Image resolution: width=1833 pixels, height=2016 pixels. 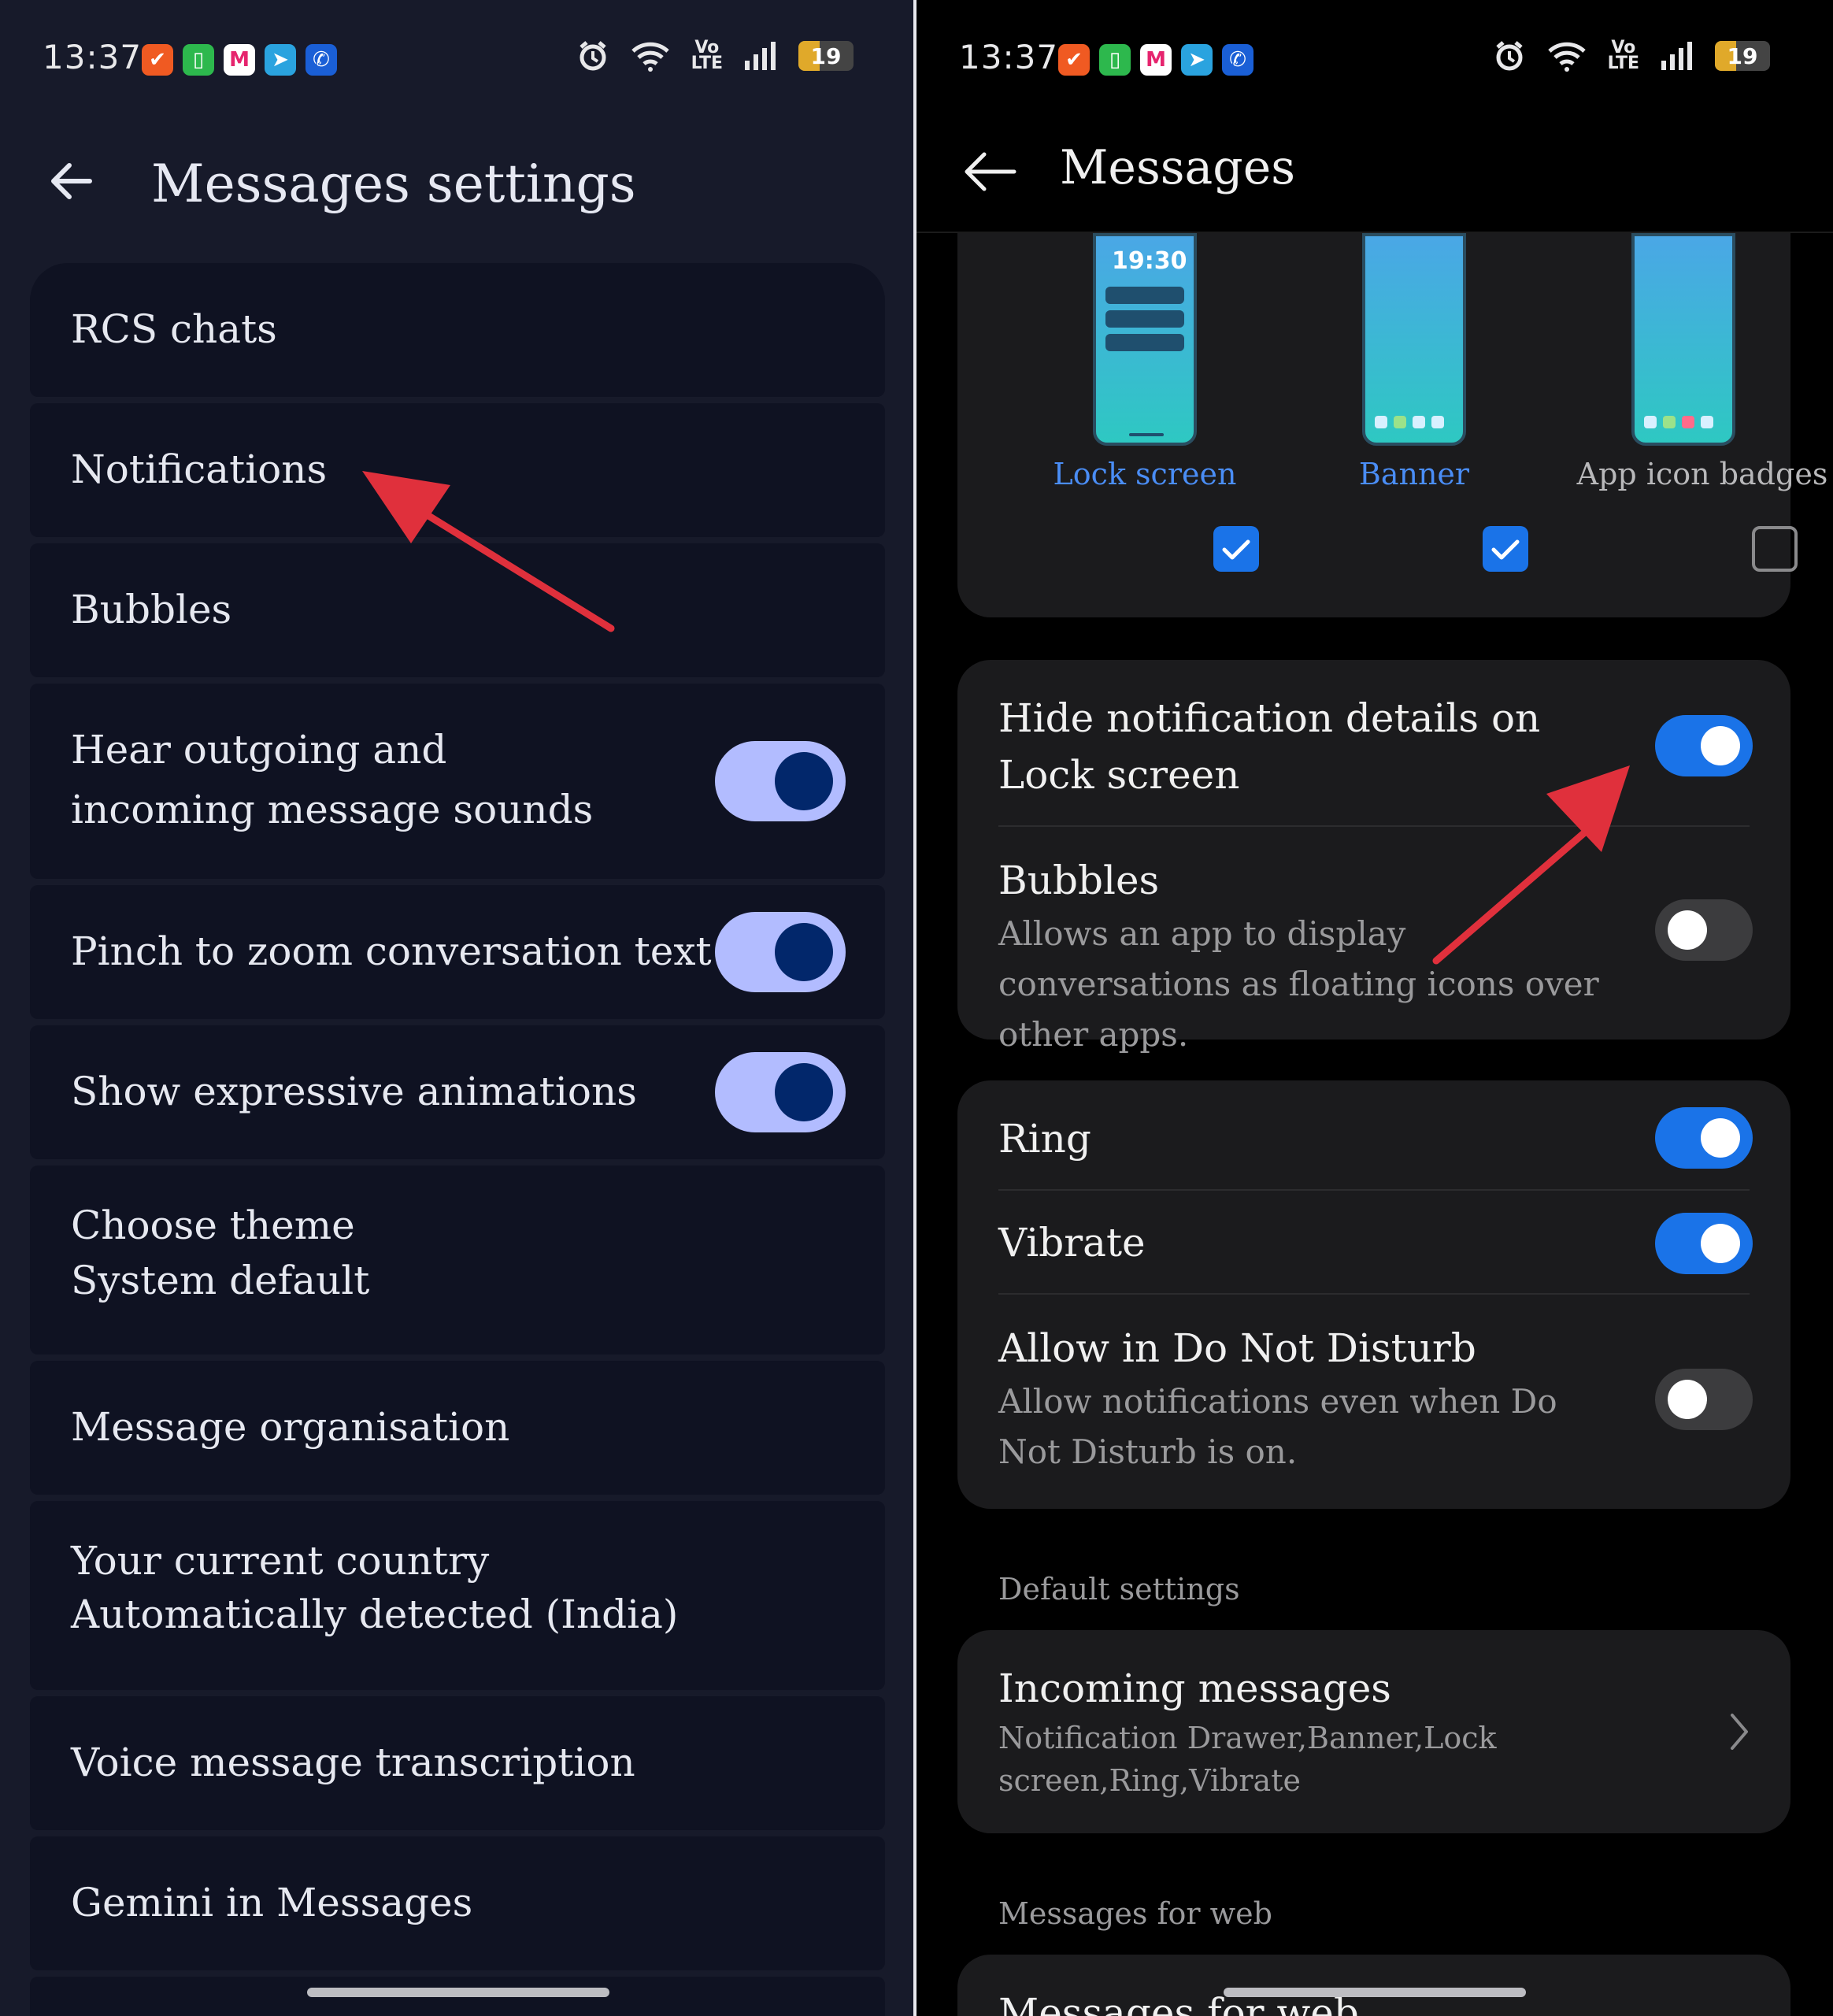 What do you see at coordinates (1119, 1589) in the screenshot?
I see `section-default-settings: Default settings` at bounding box center [1119, 1589].